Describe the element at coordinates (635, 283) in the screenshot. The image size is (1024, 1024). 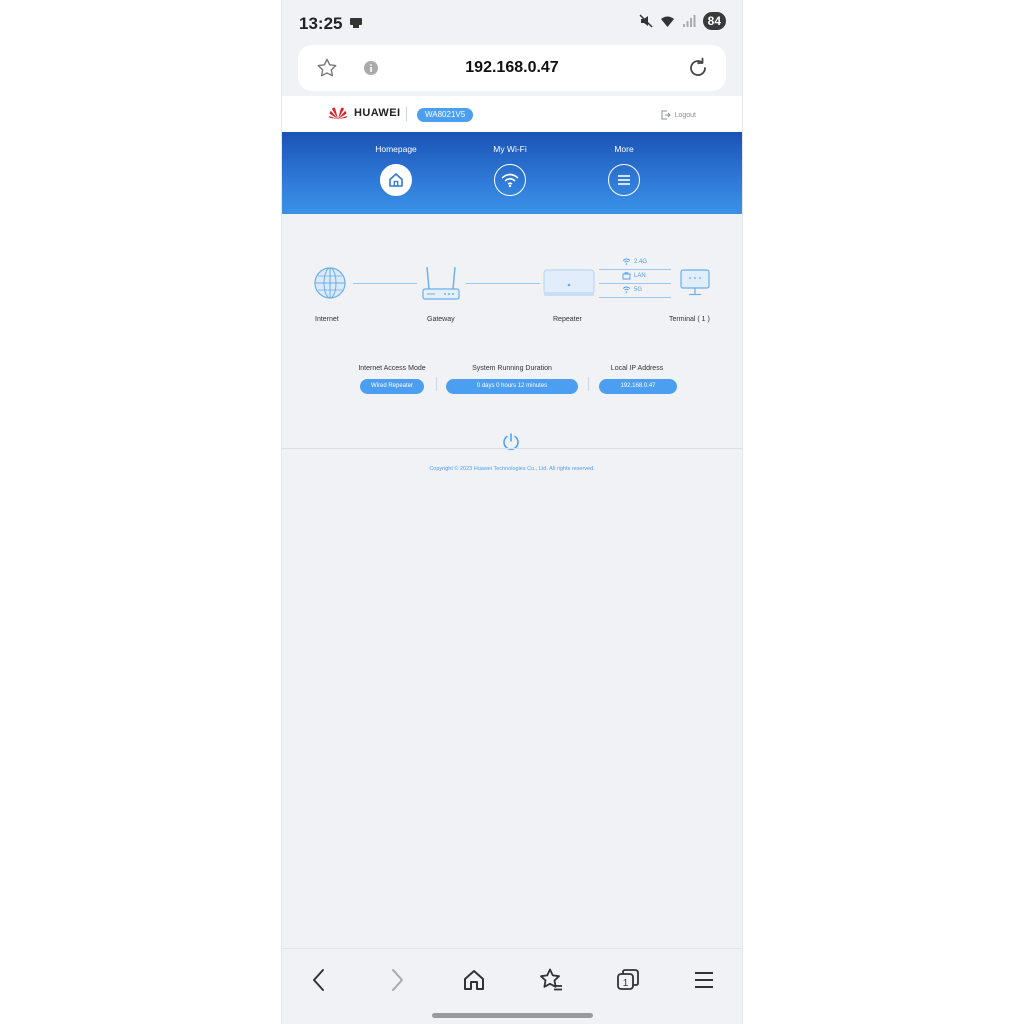
I see `link-band-lan` at that location.